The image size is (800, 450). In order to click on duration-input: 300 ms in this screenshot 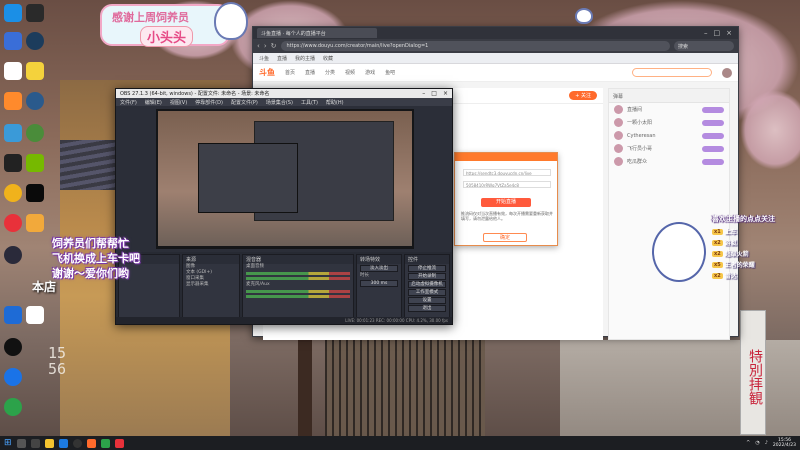, I will do `click(379, 283)`.